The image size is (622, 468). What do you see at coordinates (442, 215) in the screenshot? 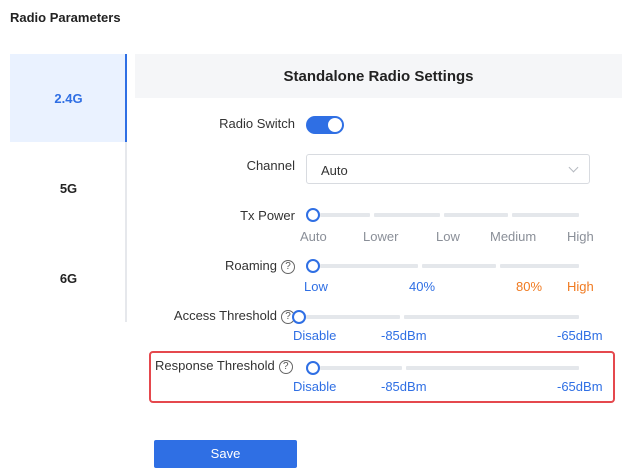
I see `tx-power-slider` at bounding box center [442, 215].